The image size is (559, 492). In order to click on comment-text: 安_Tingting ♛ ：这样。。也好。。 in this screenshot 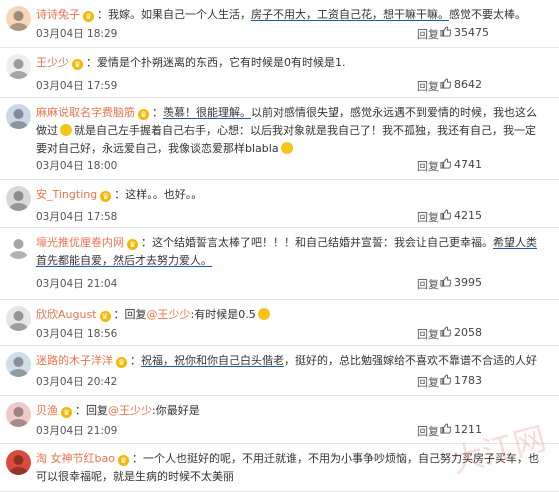, I will do `click(287, 195)`.